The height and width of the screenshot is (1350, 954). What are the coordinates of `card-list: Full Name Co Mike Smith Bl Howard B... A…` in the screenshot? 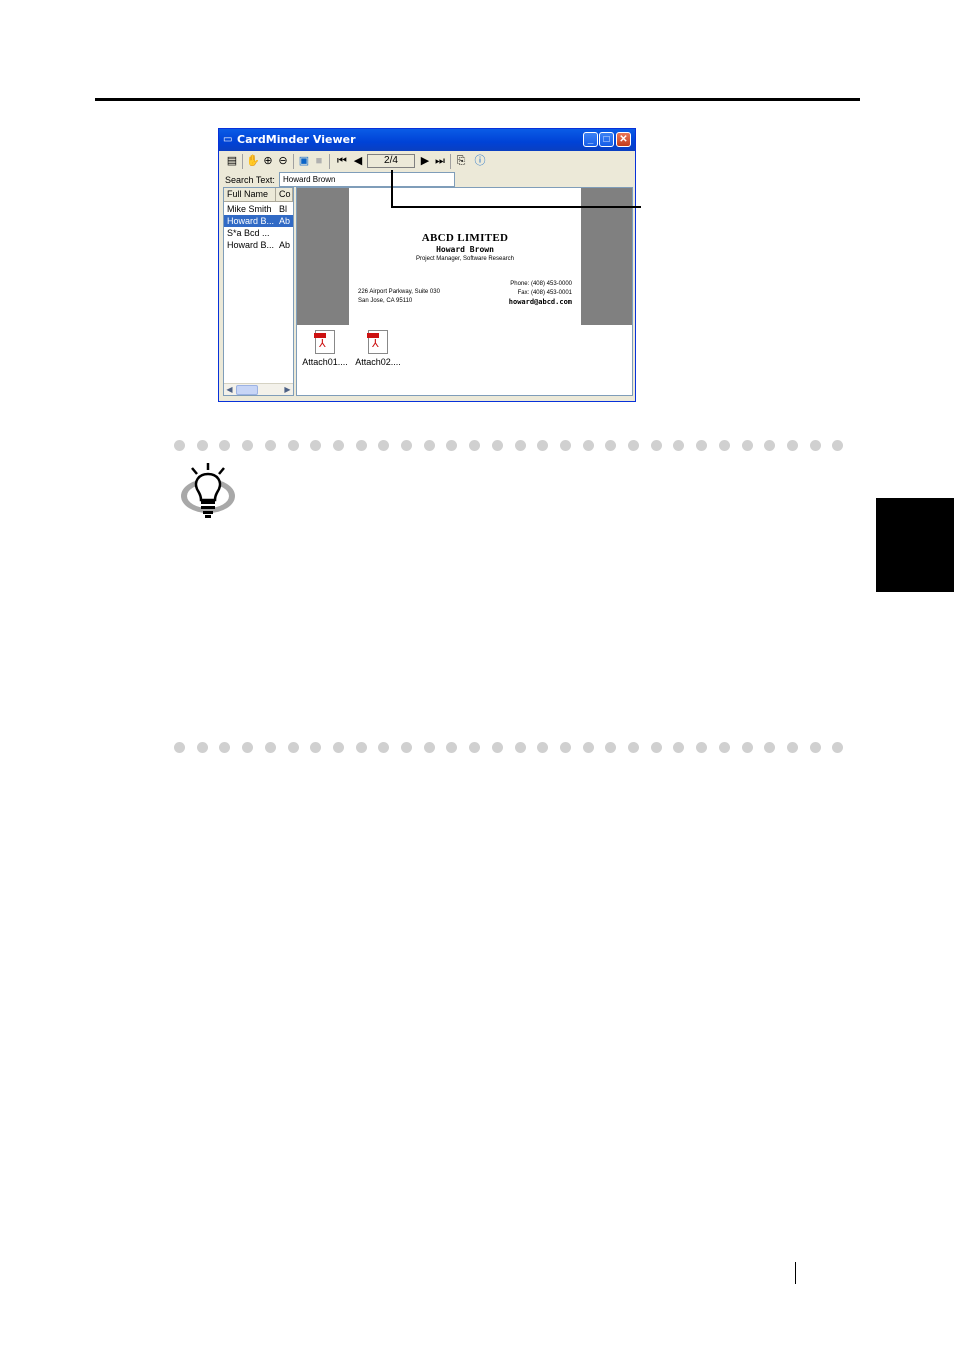 It's located at (258, 291).